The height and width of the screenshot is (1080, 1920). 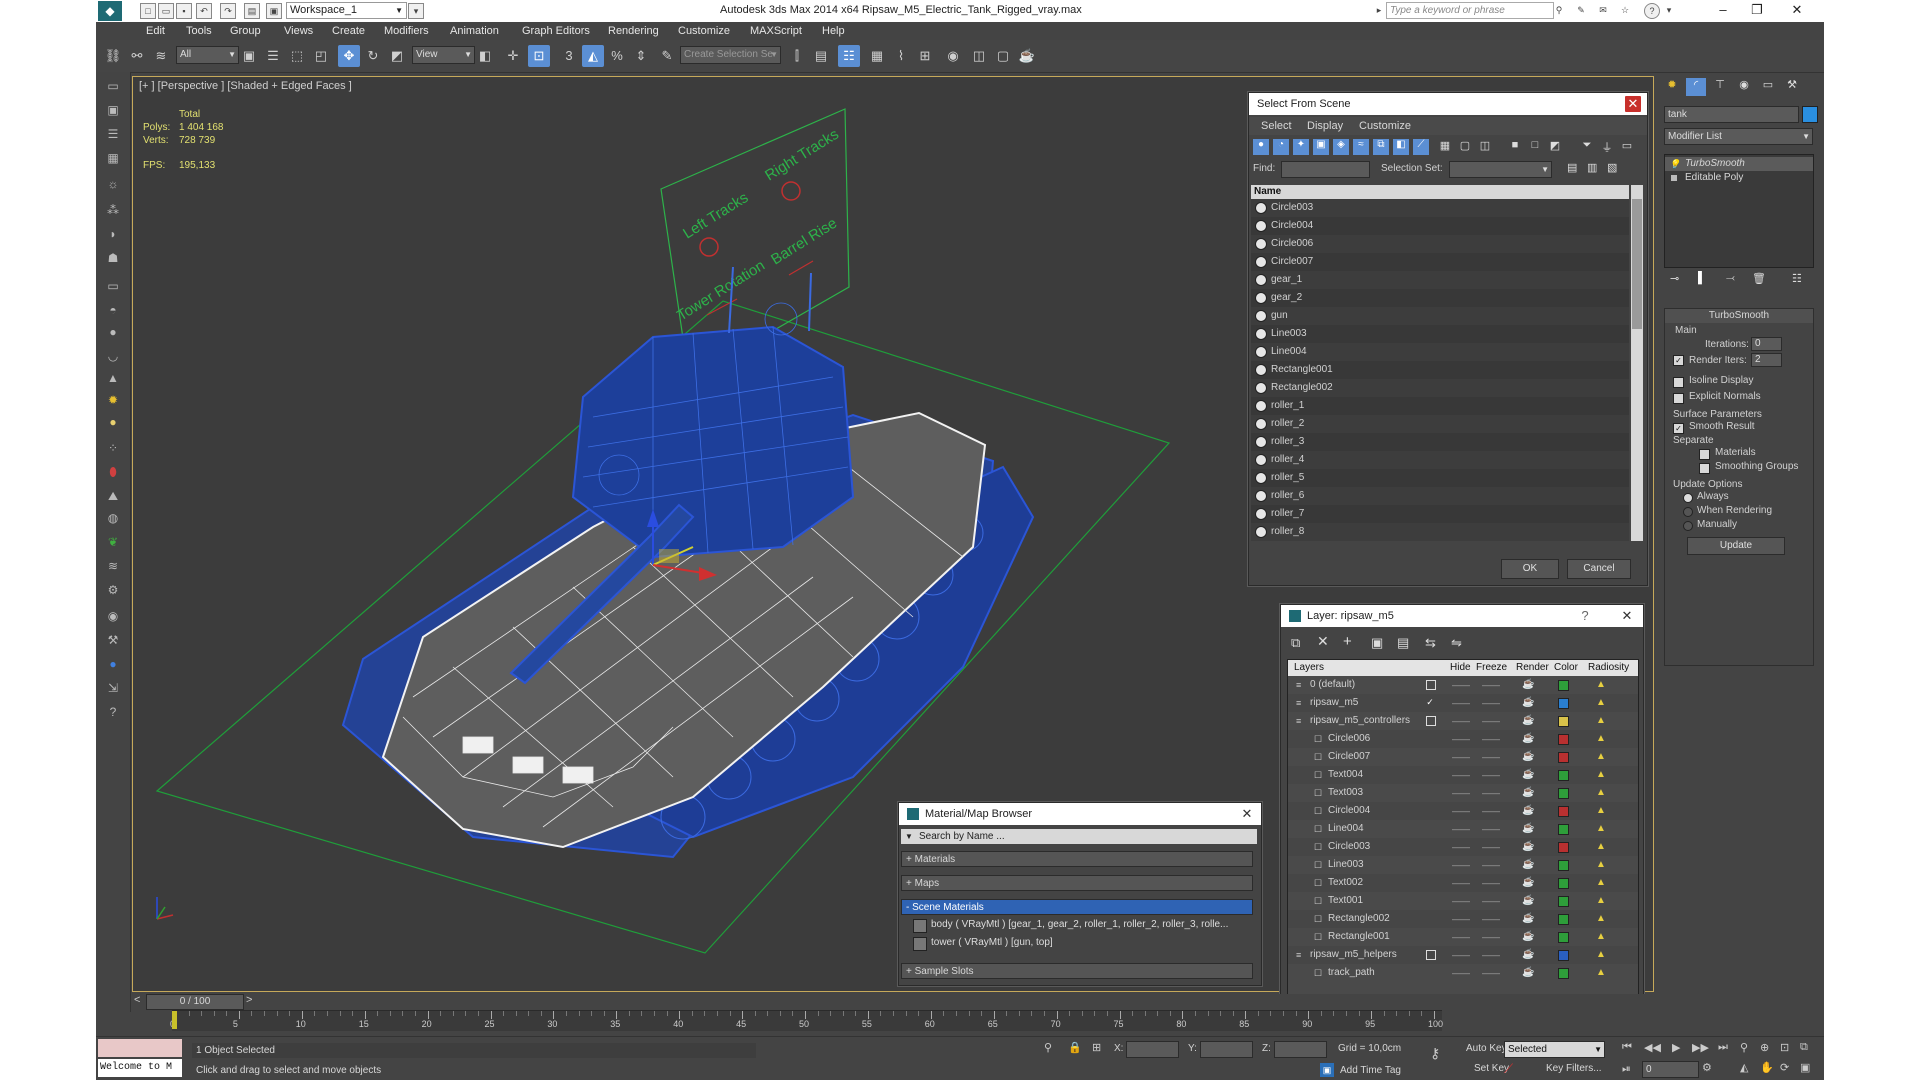 I want to click on fov-icon: ◭, so click(x=1744, y=1067).